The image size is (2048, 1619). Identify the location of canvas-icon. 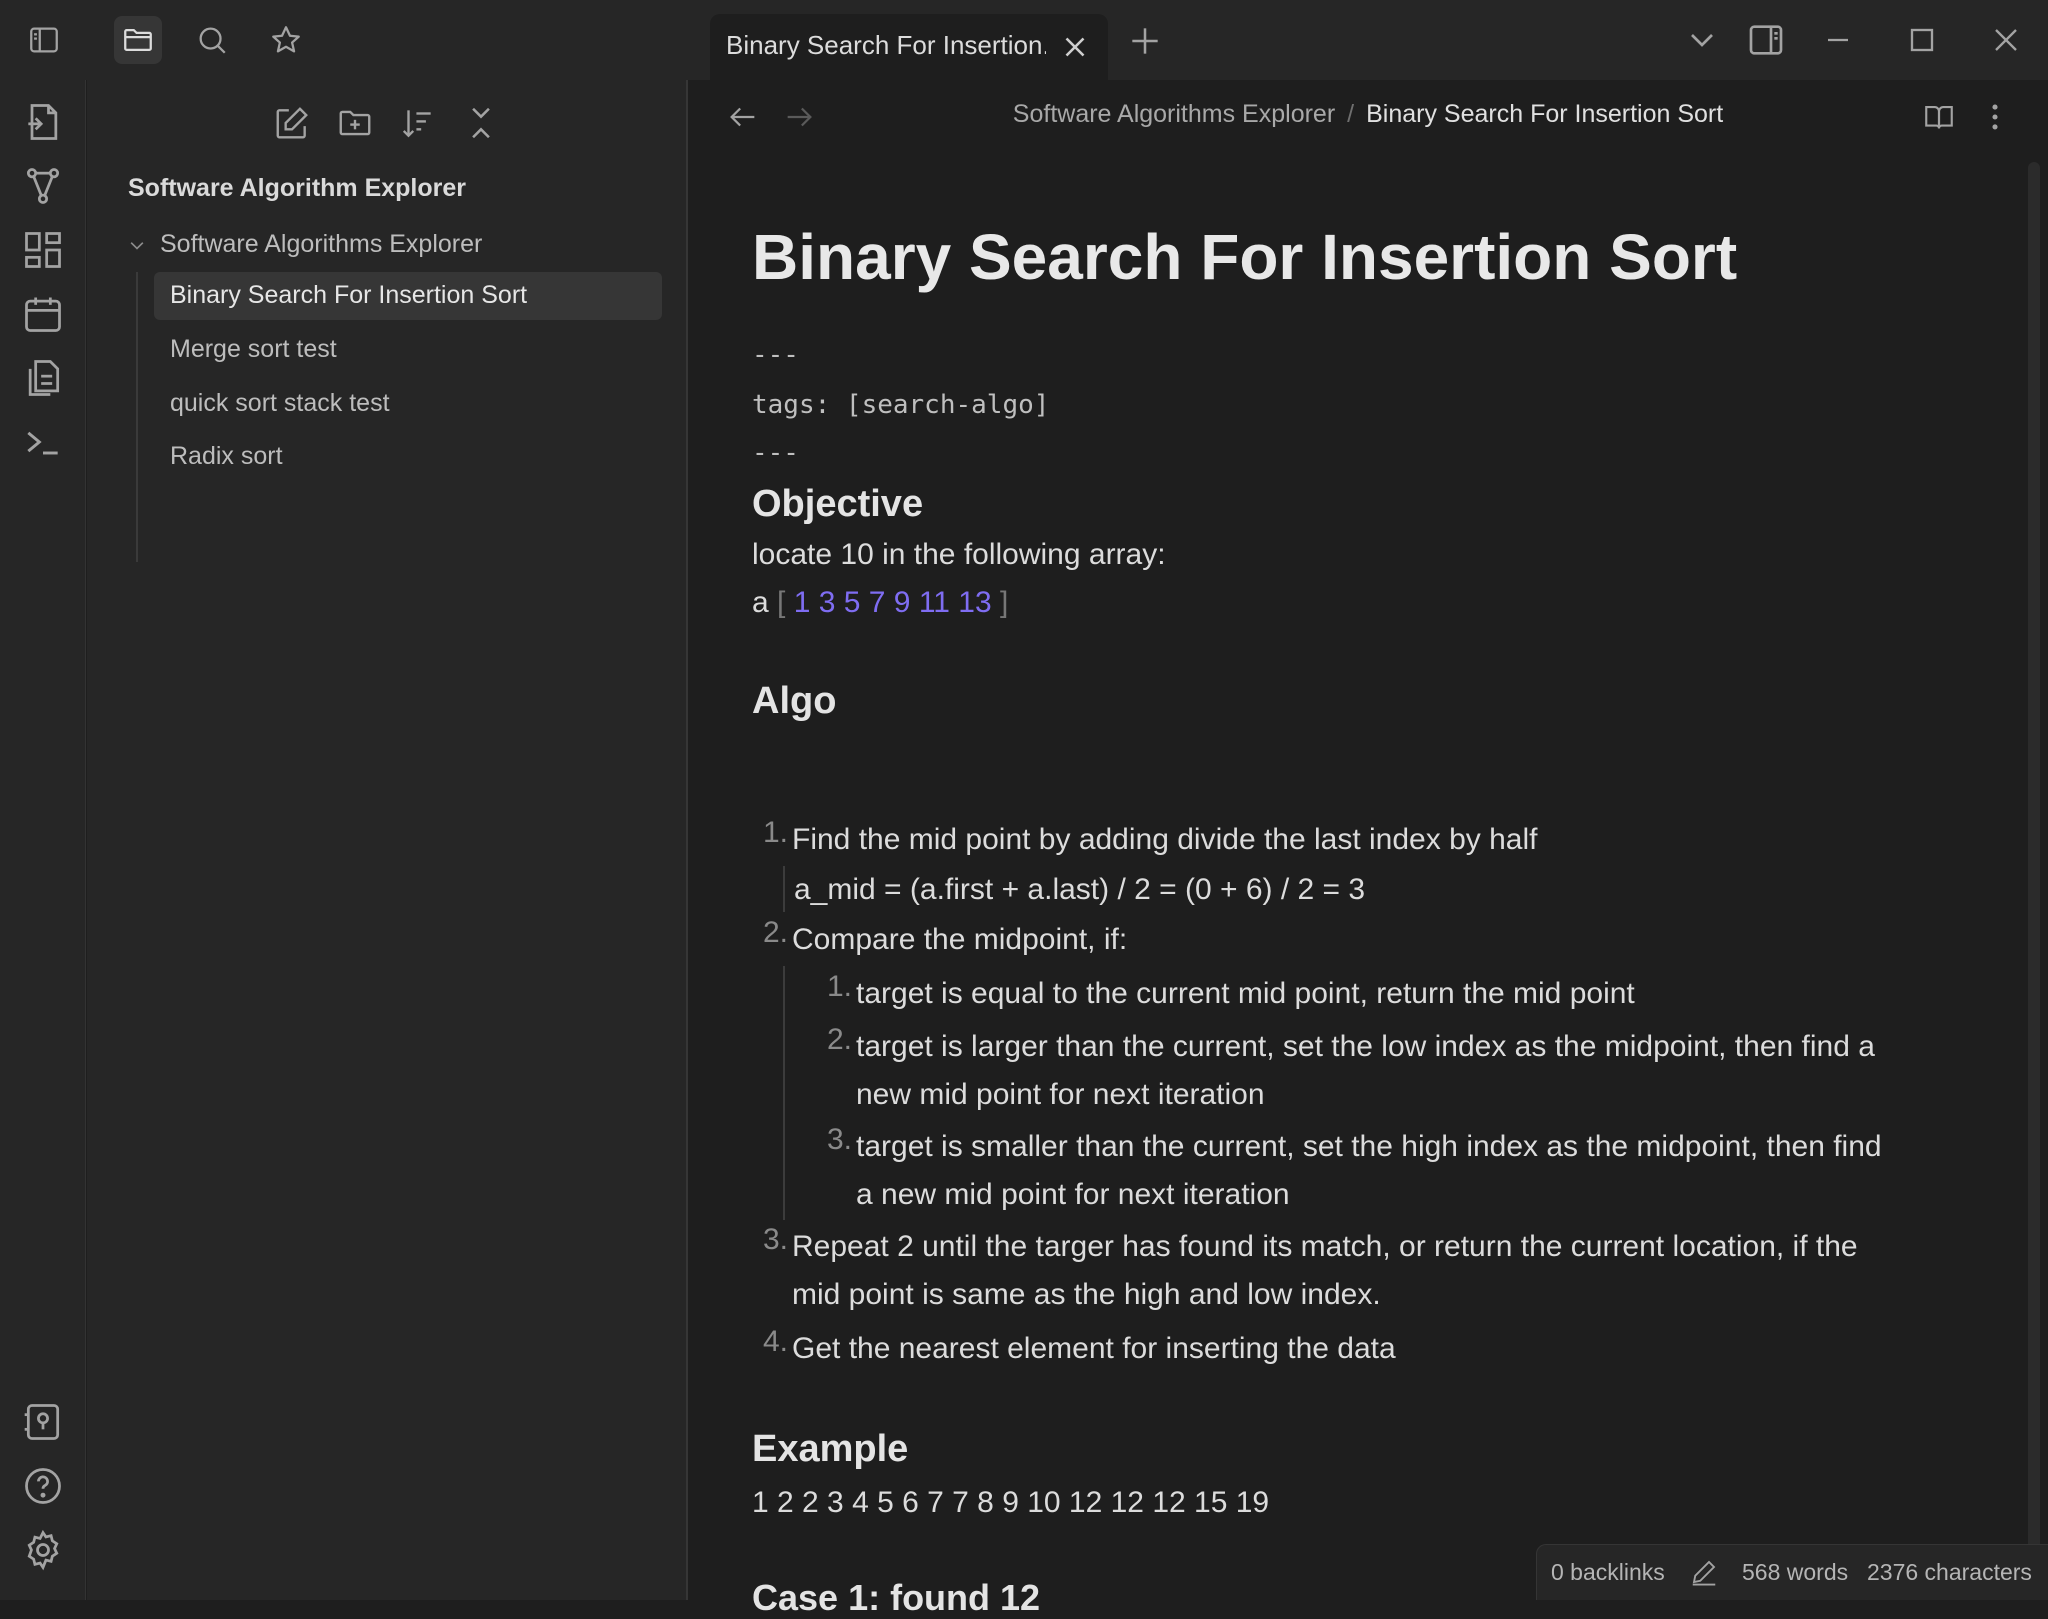
(43, 250).